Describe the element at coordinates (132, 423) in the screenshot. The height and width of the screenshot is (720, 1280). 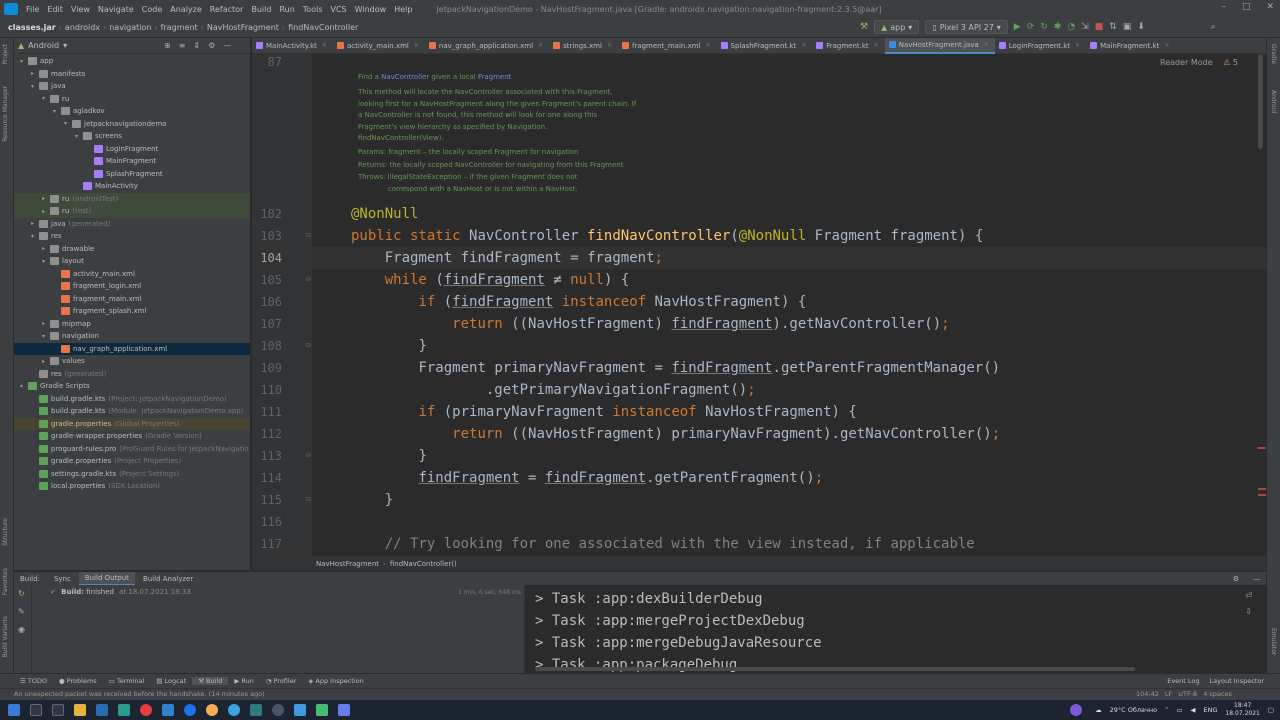
I see `tree-item: gradle.properties (Global Properties)` at that location.